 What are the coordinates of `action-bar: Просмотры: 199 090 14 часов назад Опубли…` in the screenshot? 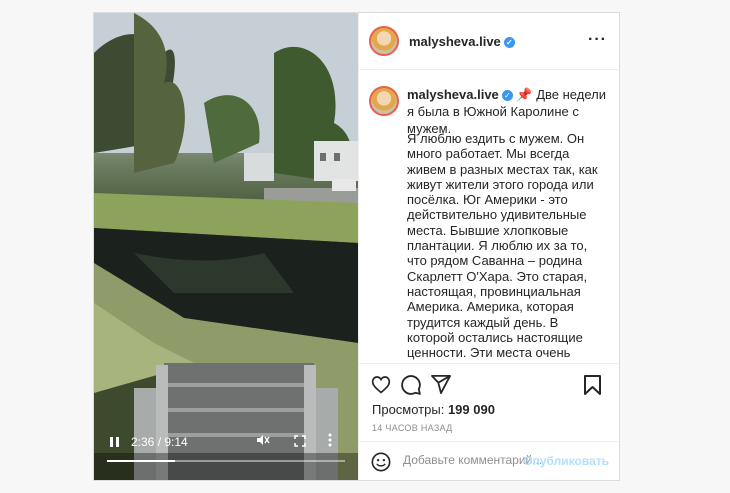 It's located at (490, 421).